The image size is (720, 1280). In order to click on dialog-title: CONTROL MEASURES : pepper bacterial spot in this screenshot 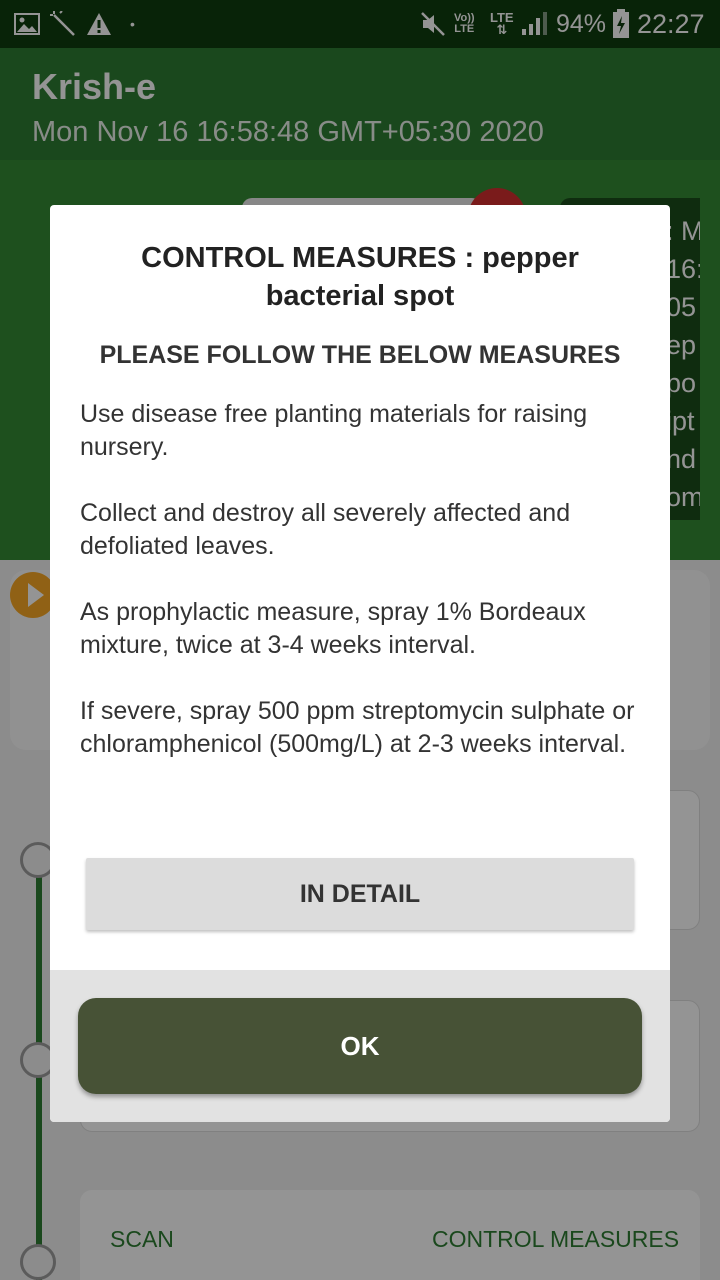, I will do `click(360, 277)`.